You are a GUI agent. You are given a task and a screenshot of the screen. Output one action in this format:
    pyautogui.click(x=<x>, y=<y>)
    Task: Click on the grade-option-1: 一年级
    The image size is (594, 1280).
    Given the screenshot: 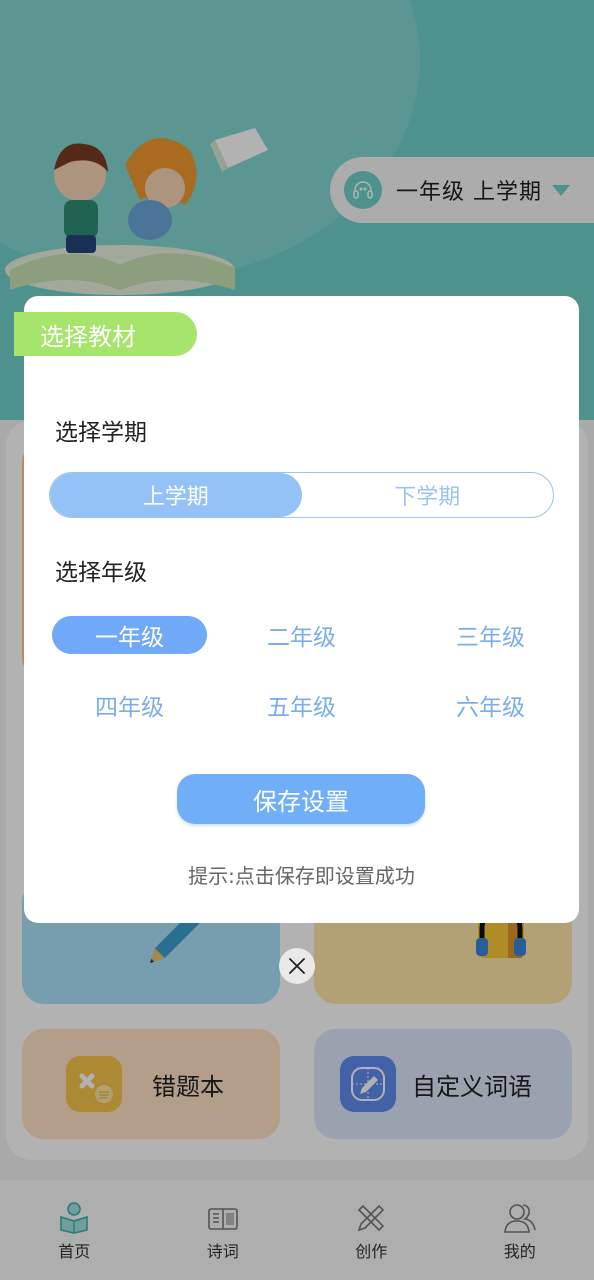 What is the action you would take?
    pyautogui.click(x=129, y=635)
    